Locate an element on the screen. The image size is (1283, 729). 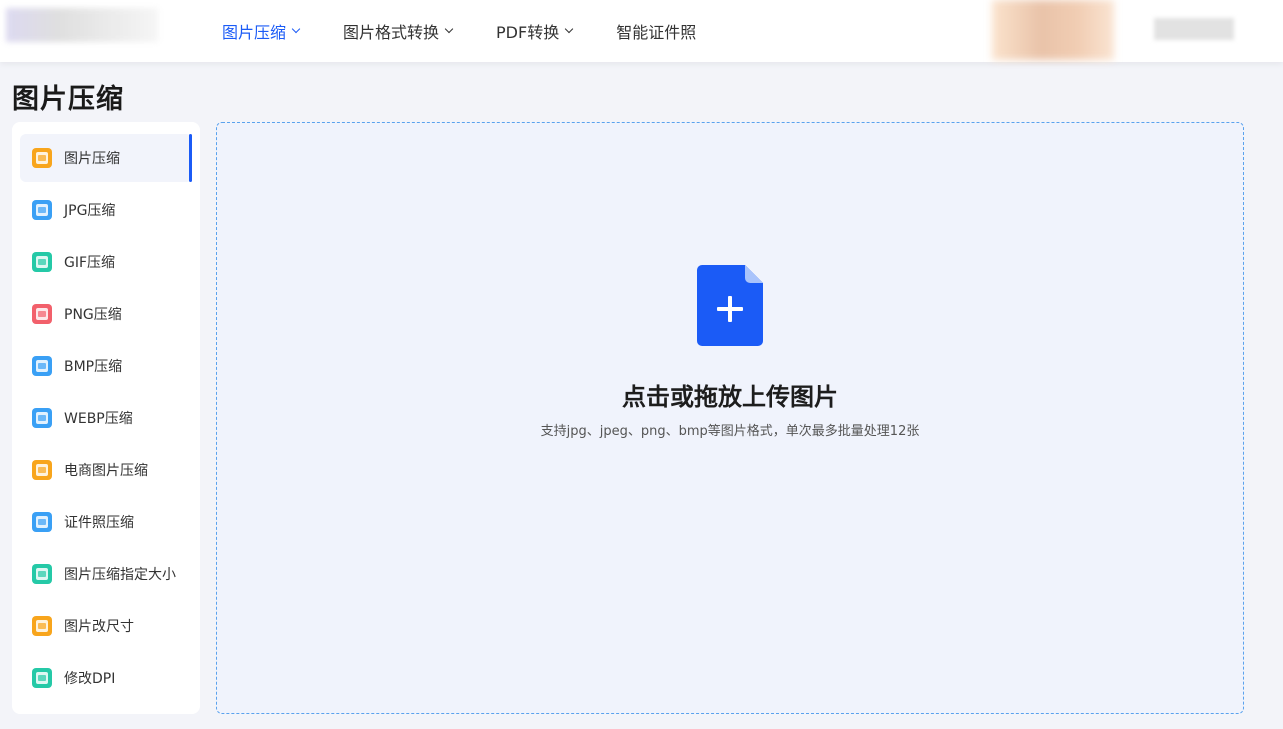
png-icon is located at coordinates (42, 314).